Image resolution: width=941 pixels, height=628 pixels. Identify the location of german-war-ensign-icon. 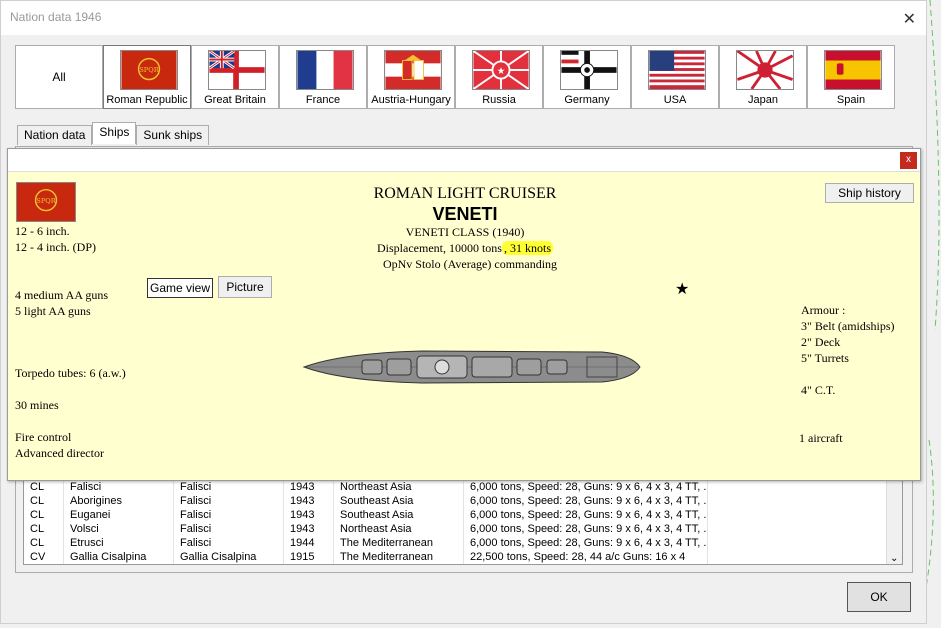
(589, 70).